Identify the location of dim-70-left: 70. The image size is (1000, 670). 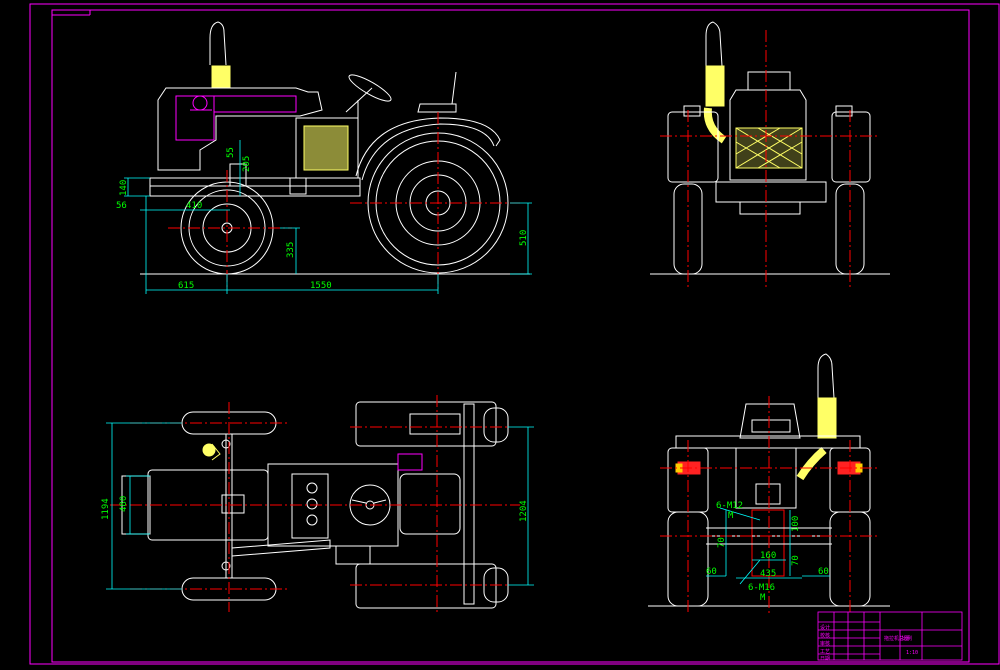
(722, 542).